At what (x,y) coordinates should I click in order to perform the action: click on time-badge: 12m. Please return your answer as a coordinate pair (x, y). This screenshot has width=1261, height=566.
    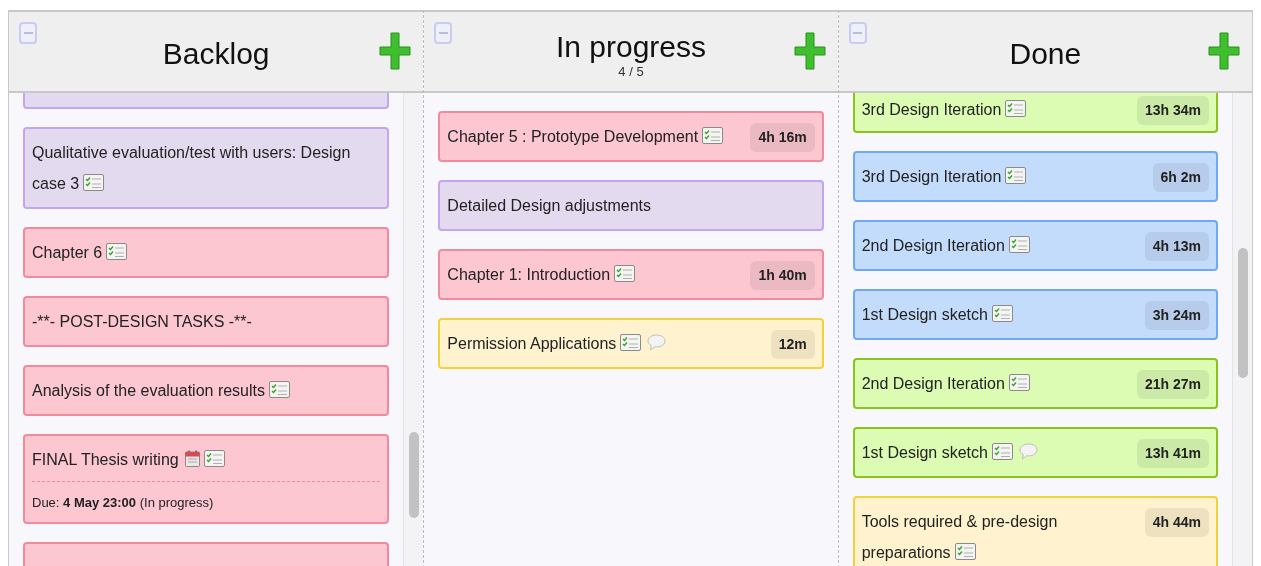
    Looking at the image, I should click on (792, 344).